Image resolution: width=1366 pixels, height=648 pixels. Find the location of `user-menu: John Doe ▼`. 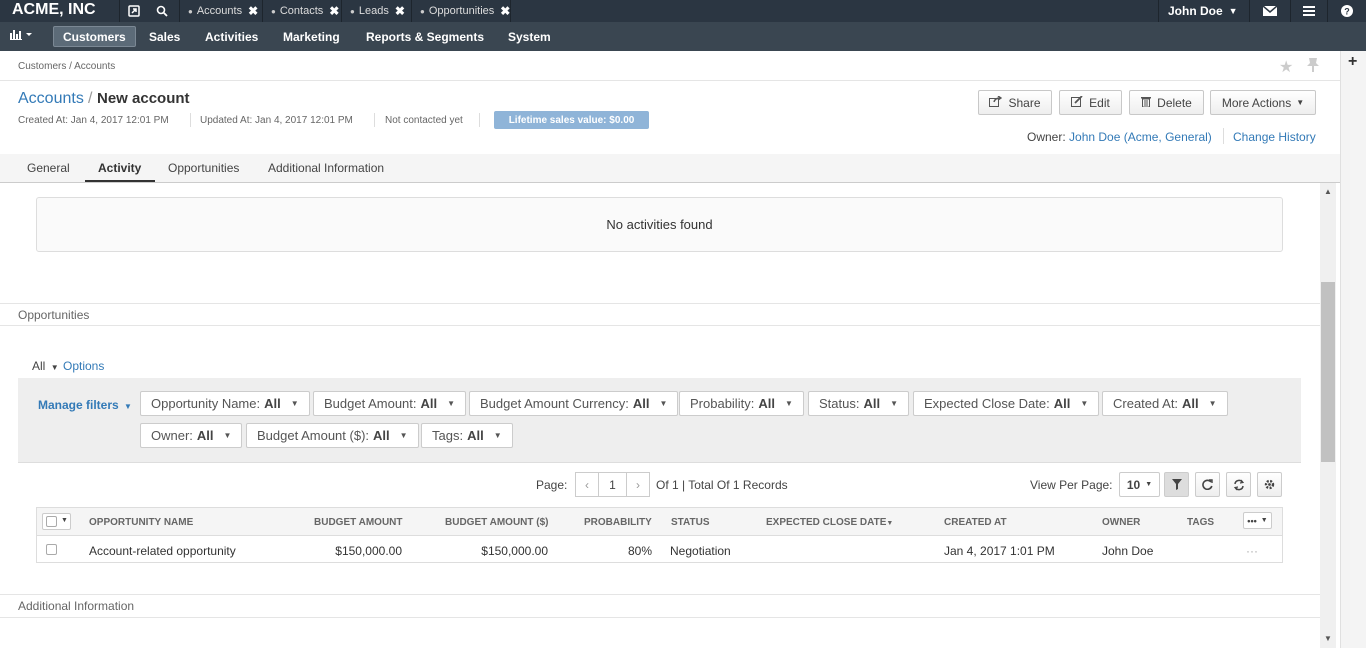

user-menu: John Doe ▼ is located at coordinates (1203, 11).